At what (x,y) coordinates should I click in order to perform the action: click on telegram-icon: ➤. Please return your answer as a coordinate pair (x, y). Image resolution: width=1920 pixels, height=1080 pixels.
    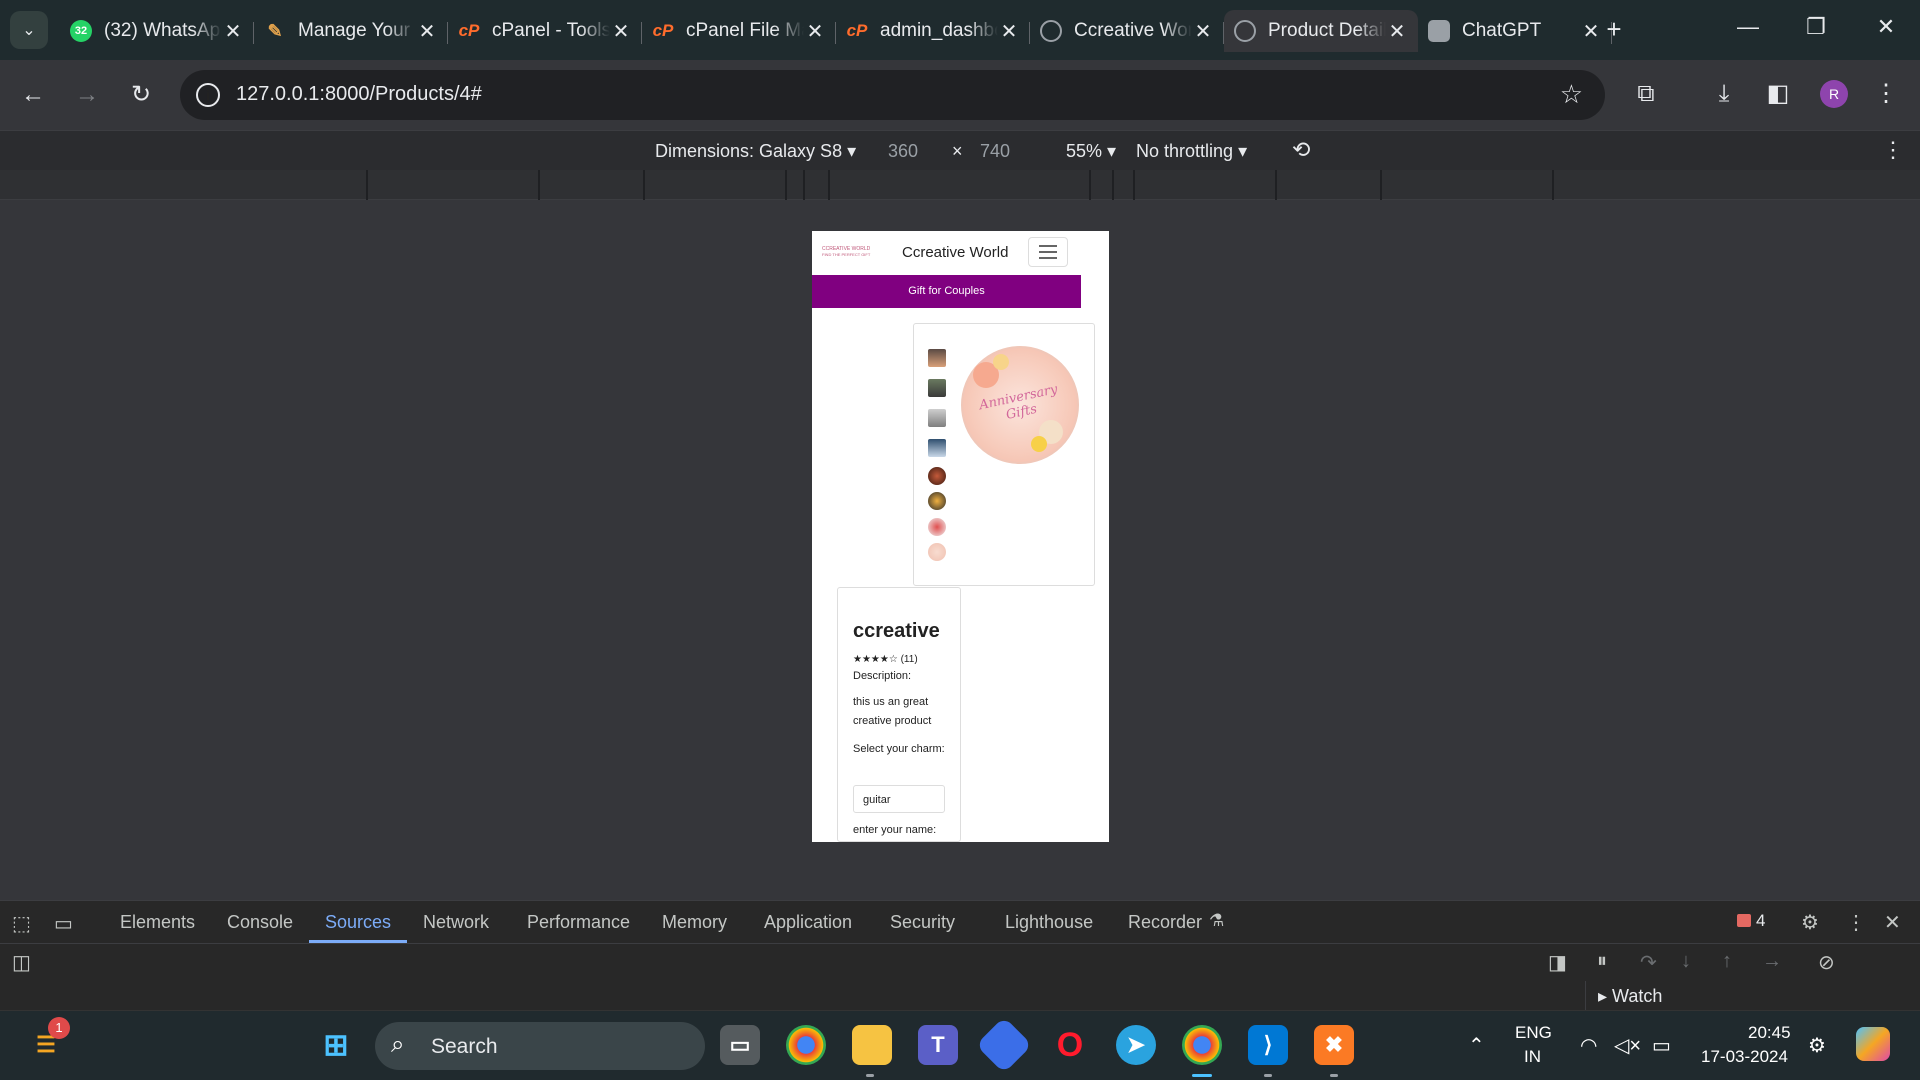
    Looking at the image, I should click on (1136, 1045).